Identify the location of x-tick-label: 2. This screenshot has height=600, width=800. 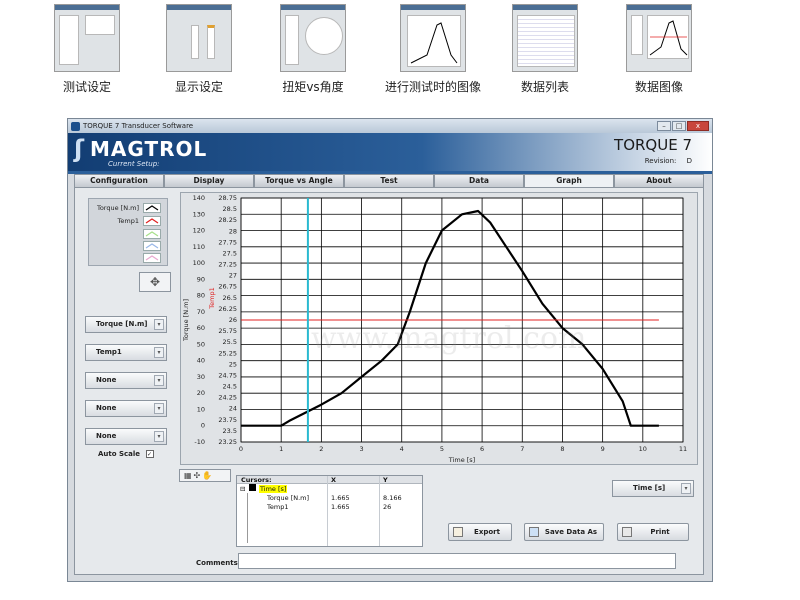
(321, 449).